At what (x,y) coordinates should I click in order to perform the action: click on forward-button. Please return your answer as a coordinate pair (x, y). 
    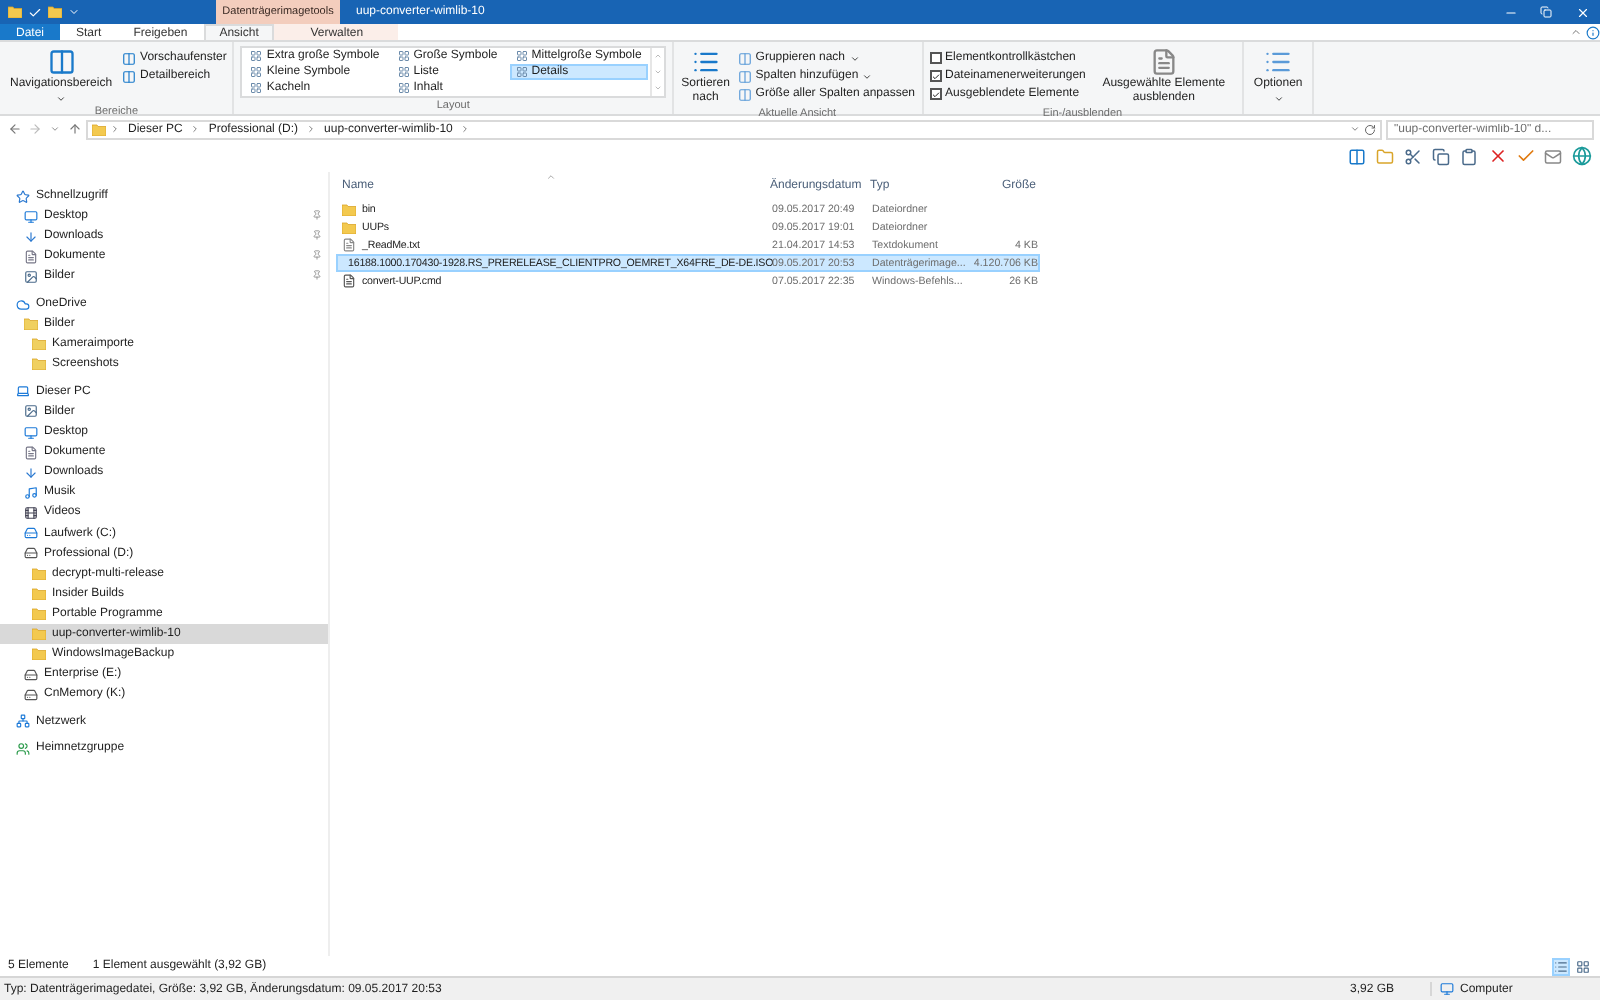
    Looking at the image, I should click on (34, 129).